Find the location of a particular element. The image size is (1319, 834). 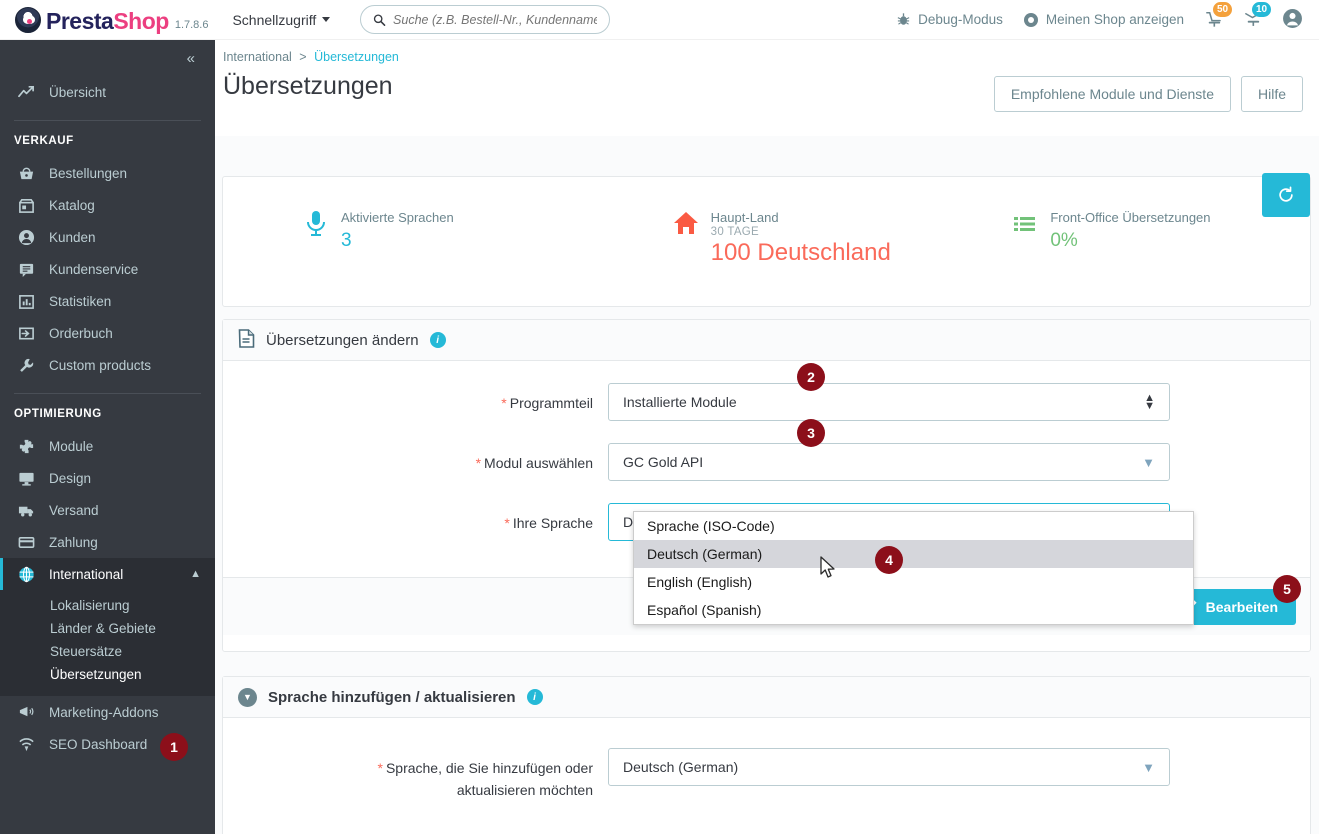

field-wrapper: GC Gold API ▼ is located at coordinates (889, 462).